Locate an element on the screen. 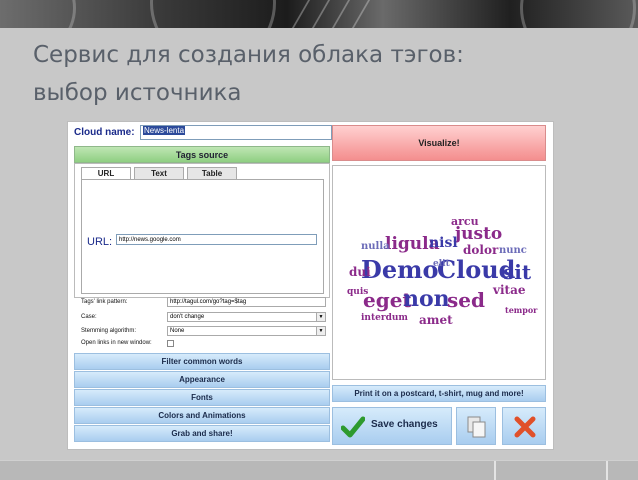 The width and height of the screenshot is (638, 480). case-label: Case: is located at coordinates (89, 317).